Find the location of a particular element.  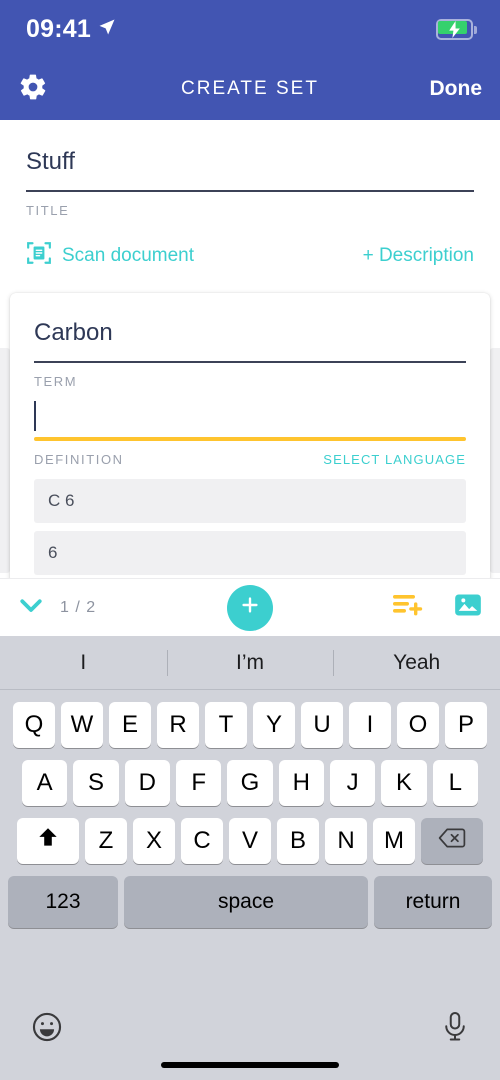

return-key: return is located at coordinates (433, 902).